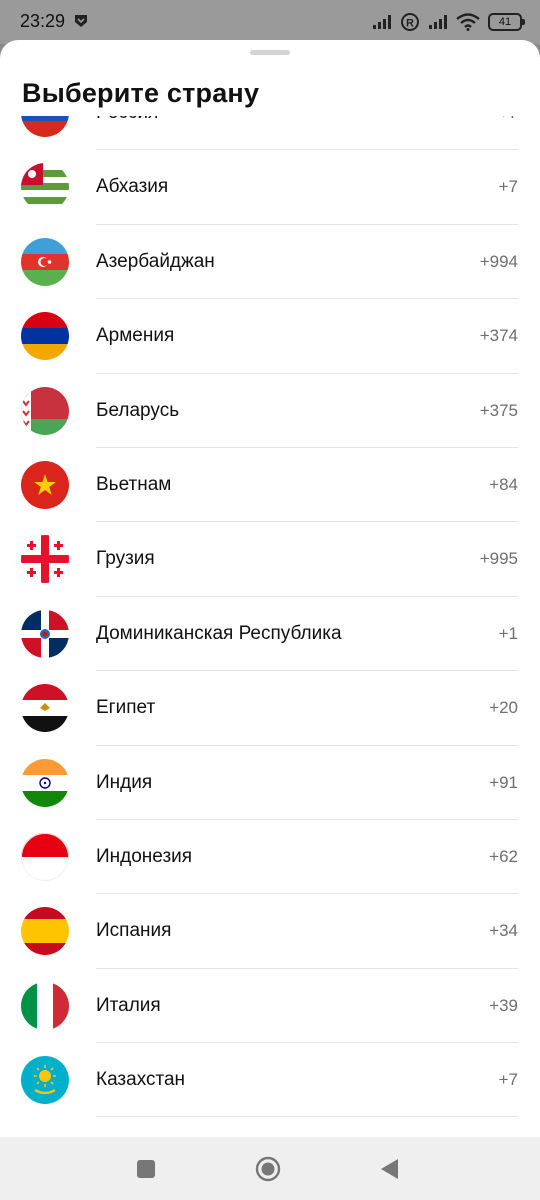 Image resolution: width=540 pixels, height=1200 pixels. What do you see at coordinates (146, 1169) in the screenshot?
I see `recents-square-icon` at bounding box center [146, 1169].